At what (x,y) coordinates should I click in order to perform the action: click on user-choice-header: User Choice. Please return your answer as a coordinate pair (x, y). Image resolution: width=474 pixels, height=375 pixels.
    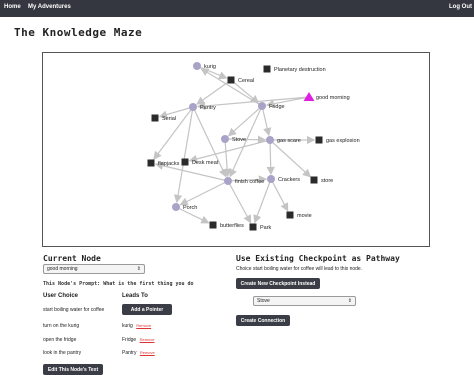
    Looking at the image, I should click on (61, 296).